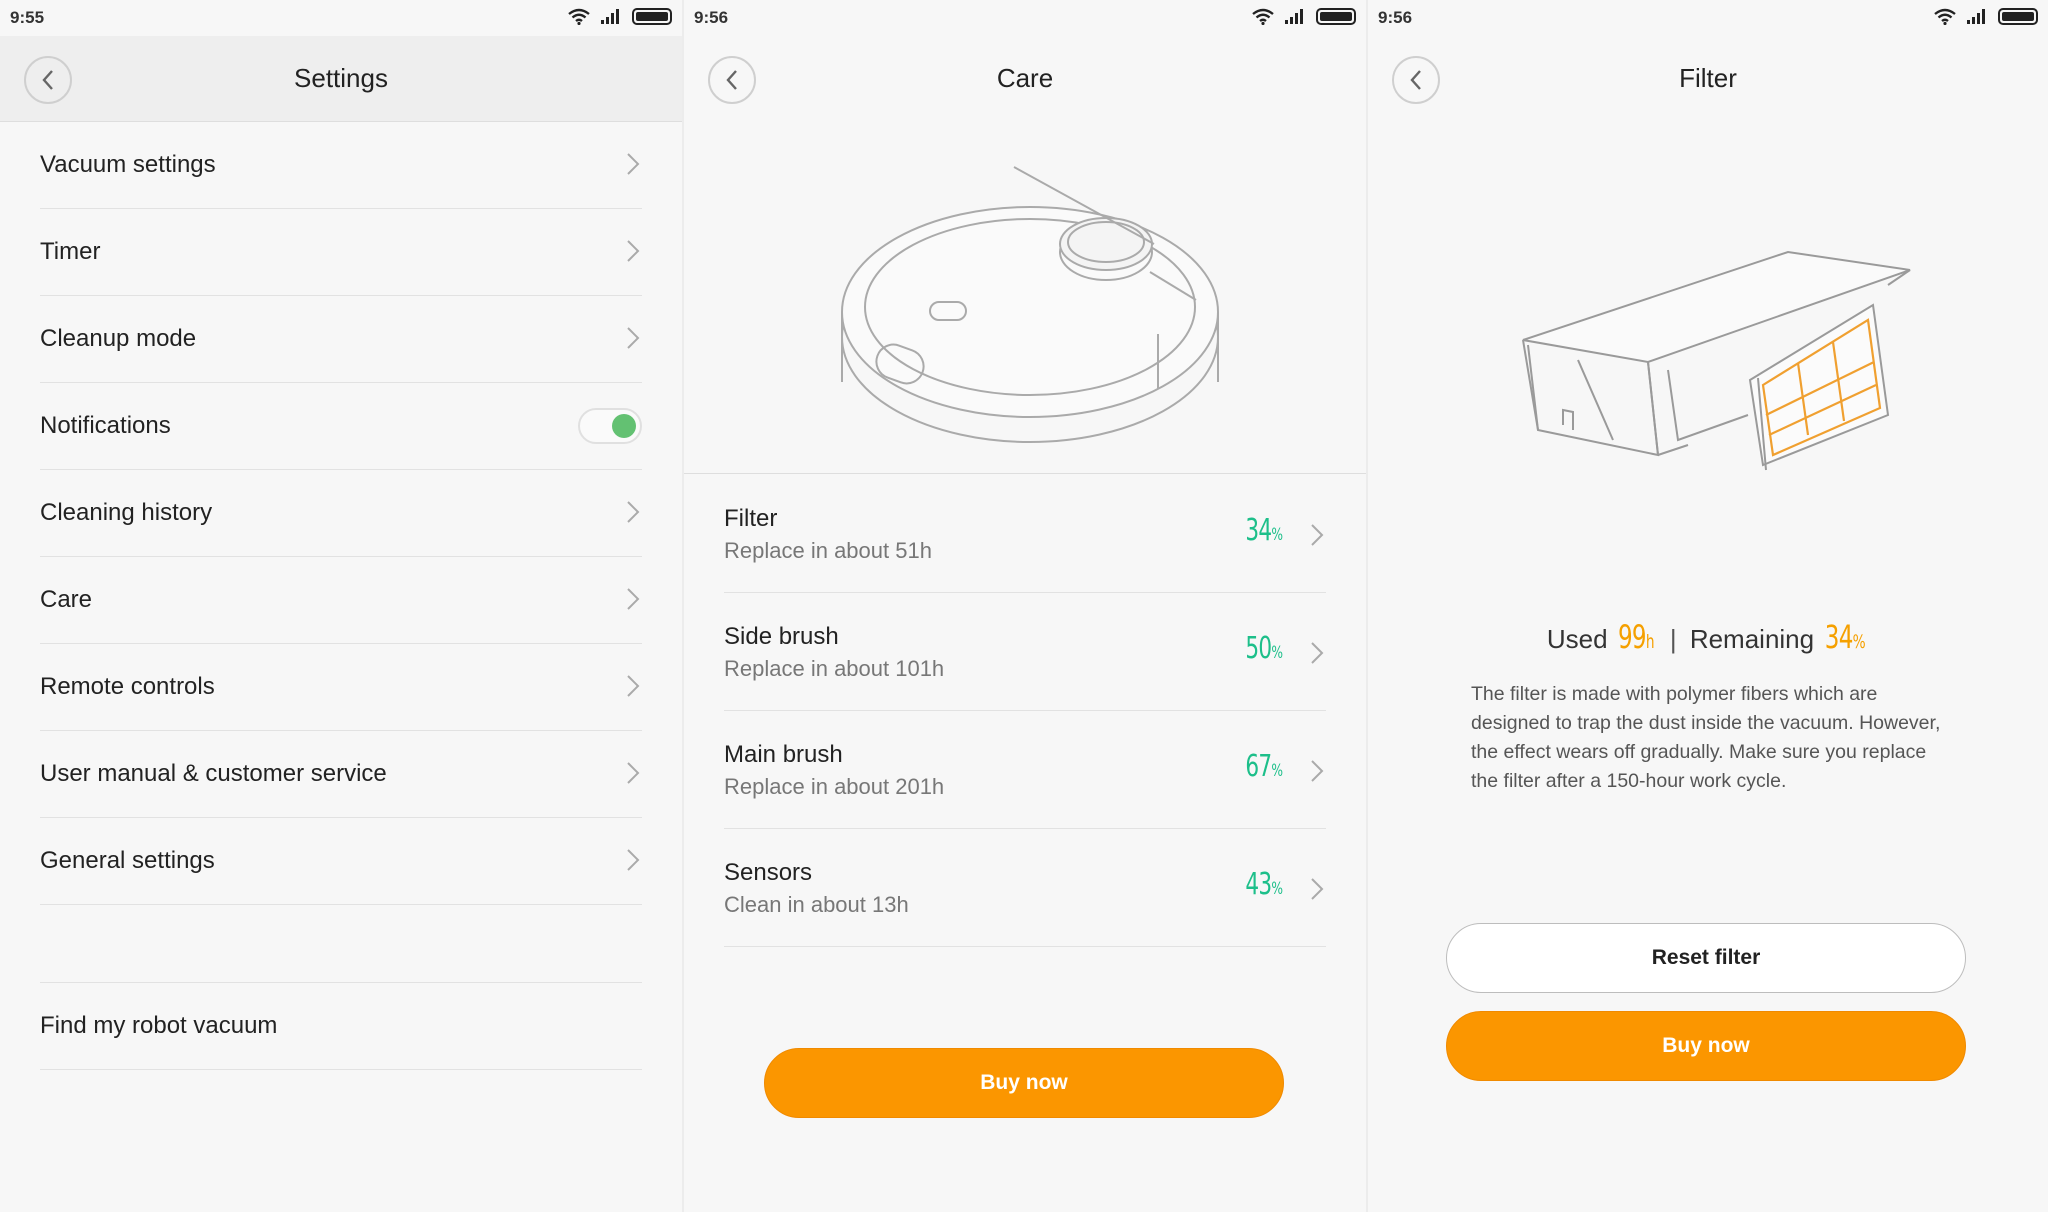  What do you see at coordinates (1025, 652) in the screenshot?
I see `care-item-side-brush: Side brush Replace in about 101h 50%` at bounding box center [1025, 652].